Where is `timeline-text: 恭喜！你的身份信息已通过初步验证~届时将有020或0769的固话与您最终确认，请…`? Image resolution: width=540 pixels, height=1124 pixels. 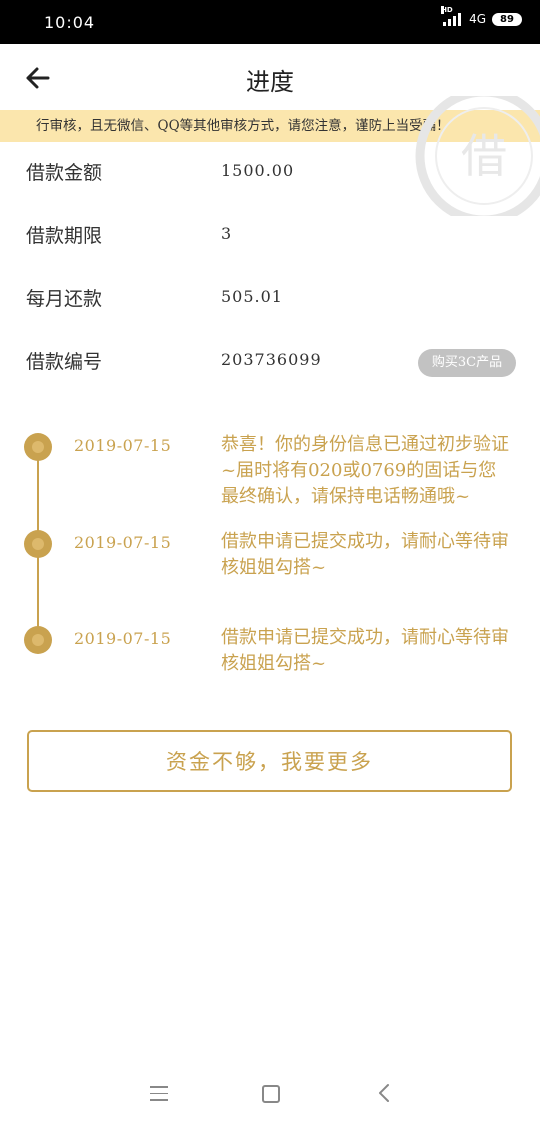
timeline-text: 恭喜！你的身份信息已通过初步验证~届时将有020或0769的固话与您最终确认，请… is located at coordinates (365, 470).